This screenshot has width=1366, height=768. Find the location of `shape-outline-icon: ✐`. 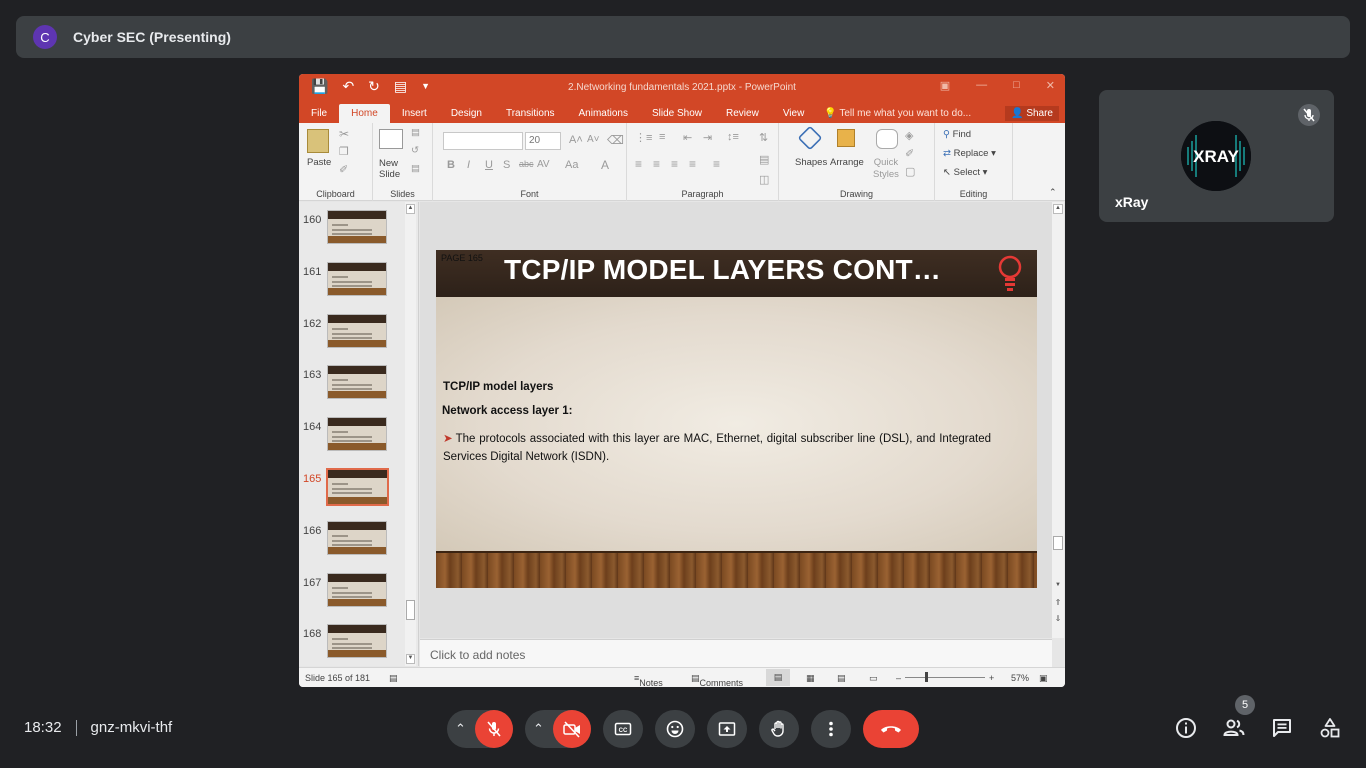

shape-outline-icon: ✐ is located at coordinates (909, 153).